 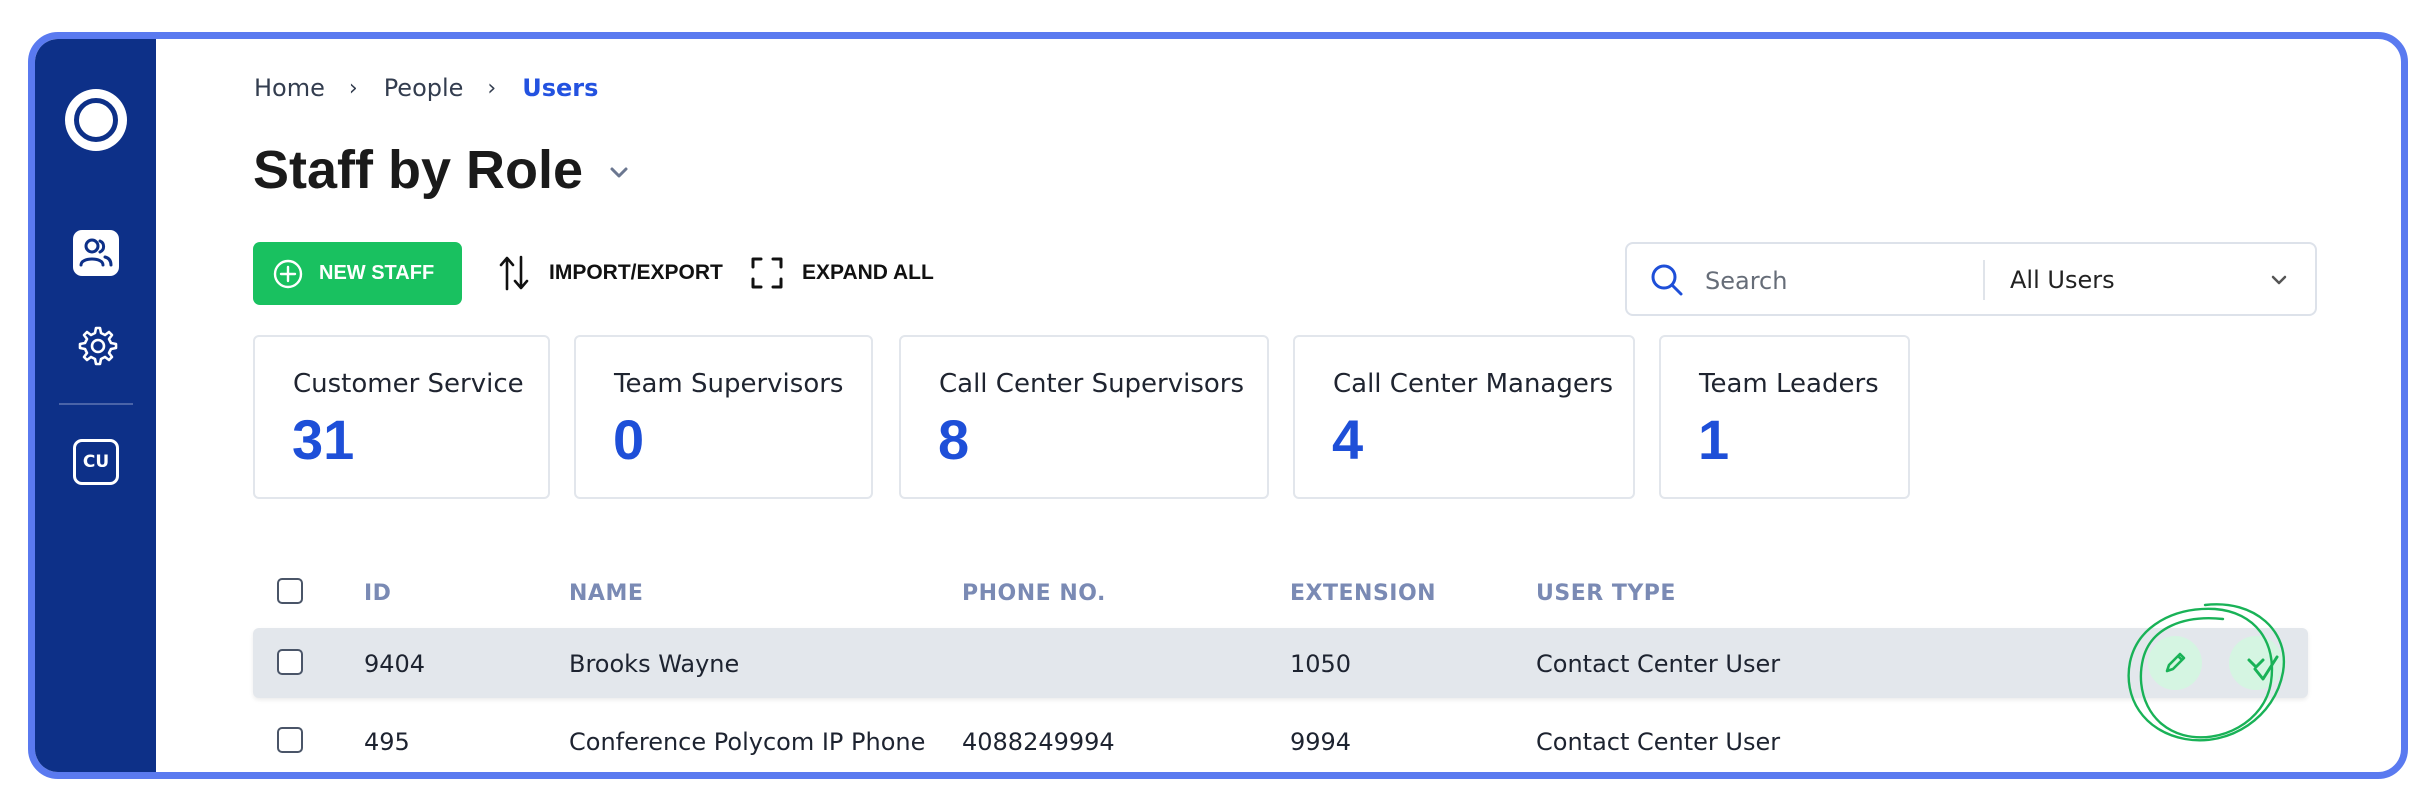 I want to click on stat-card-team-supervisors: Team Supervisors 0, so click(x=723, y=417).